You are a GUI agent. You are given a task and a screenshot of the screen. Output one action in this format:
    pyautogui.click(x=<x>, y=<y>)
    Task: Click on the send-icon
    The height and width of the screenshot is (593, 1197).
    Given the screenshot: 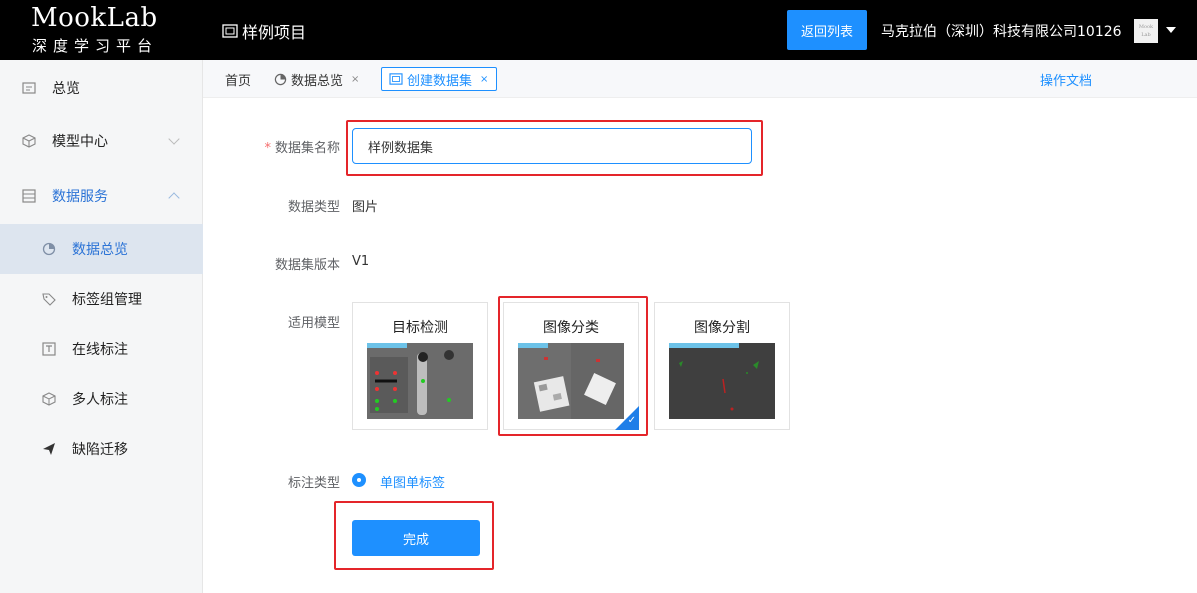 What is the action you would take?
    pyautogui.click(x=49, y=449)
    